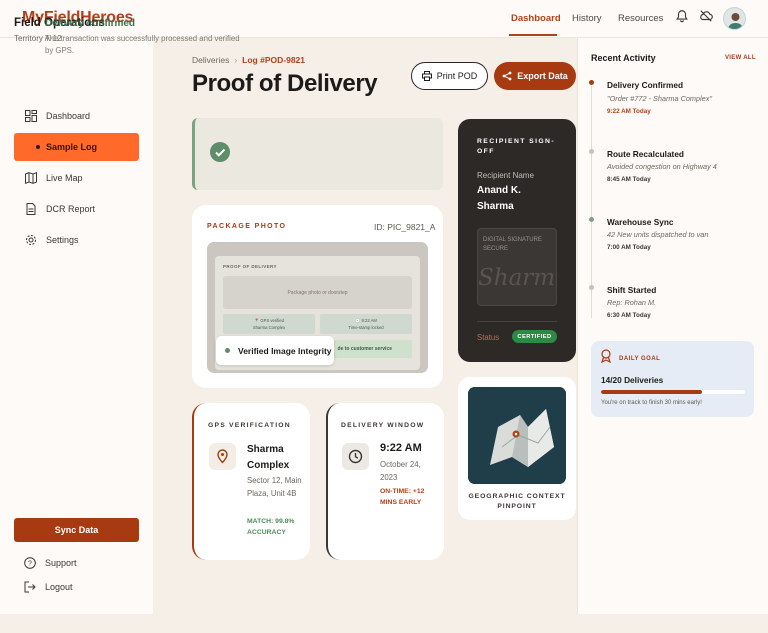 This screenshot has height=633, width=768. What do you see at coordinates (317, 154) in the screenshot?
I see `delivery-confirmed-banner` at bounding box center [317, 154].